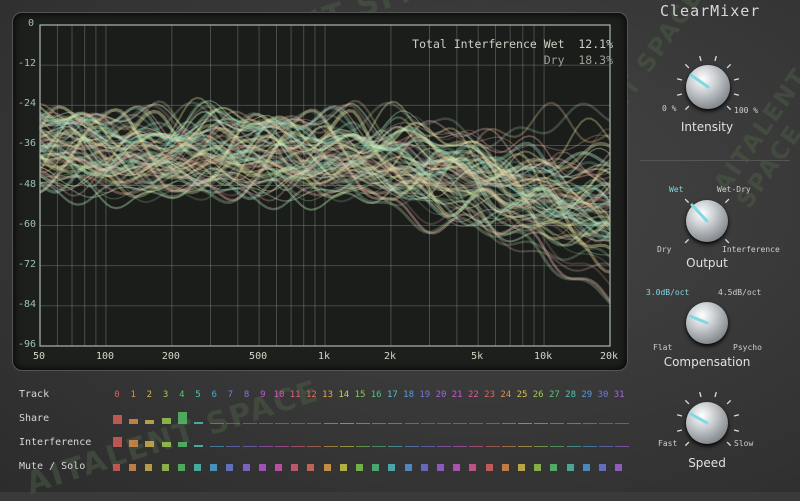  I want to click on track-number: 19, so click(425, 395).